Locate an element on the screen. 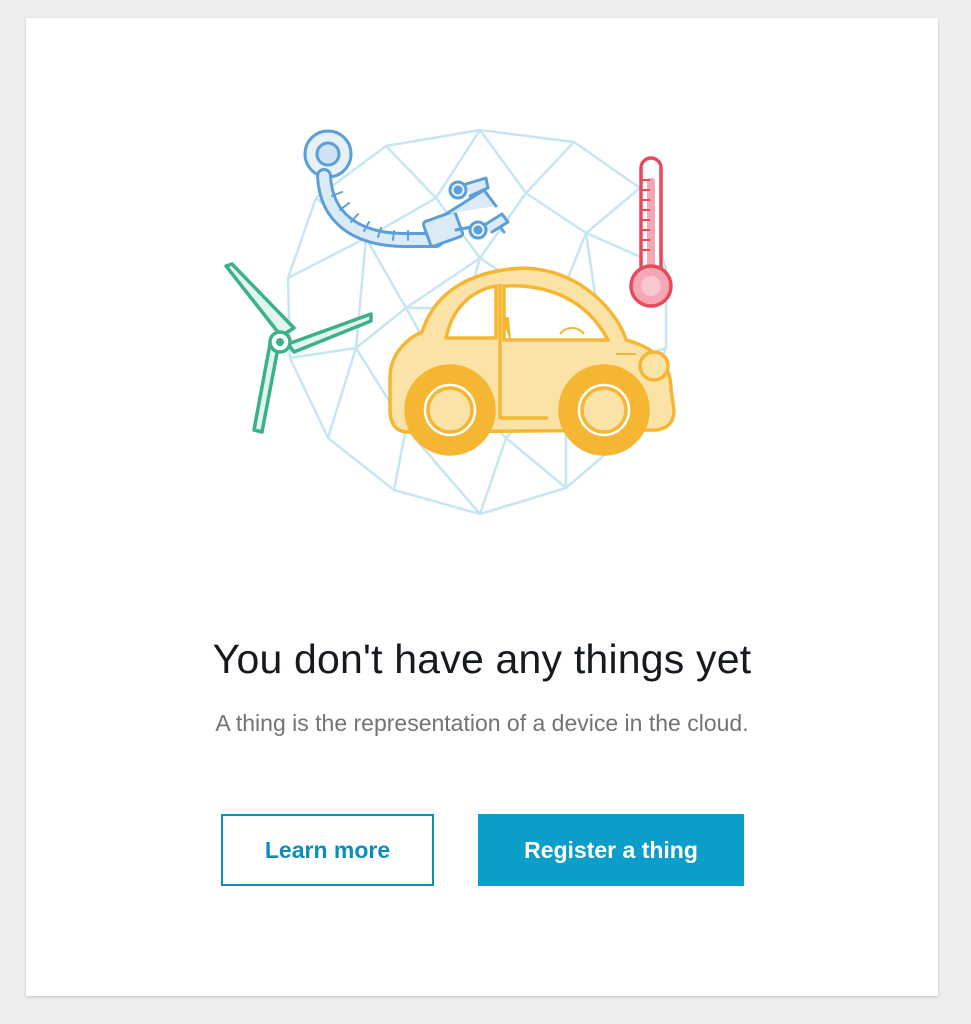 This screenshot has height=1024, width=971. register-thing-button: Register a thing is located at coordinates (611, 850).